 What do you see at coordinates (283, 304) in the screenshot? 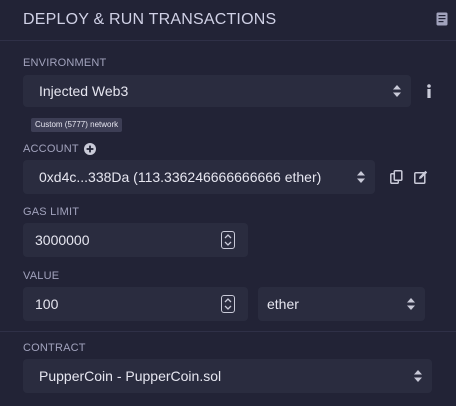
I see `value-unit: ether` at bounding box center [283, 304].